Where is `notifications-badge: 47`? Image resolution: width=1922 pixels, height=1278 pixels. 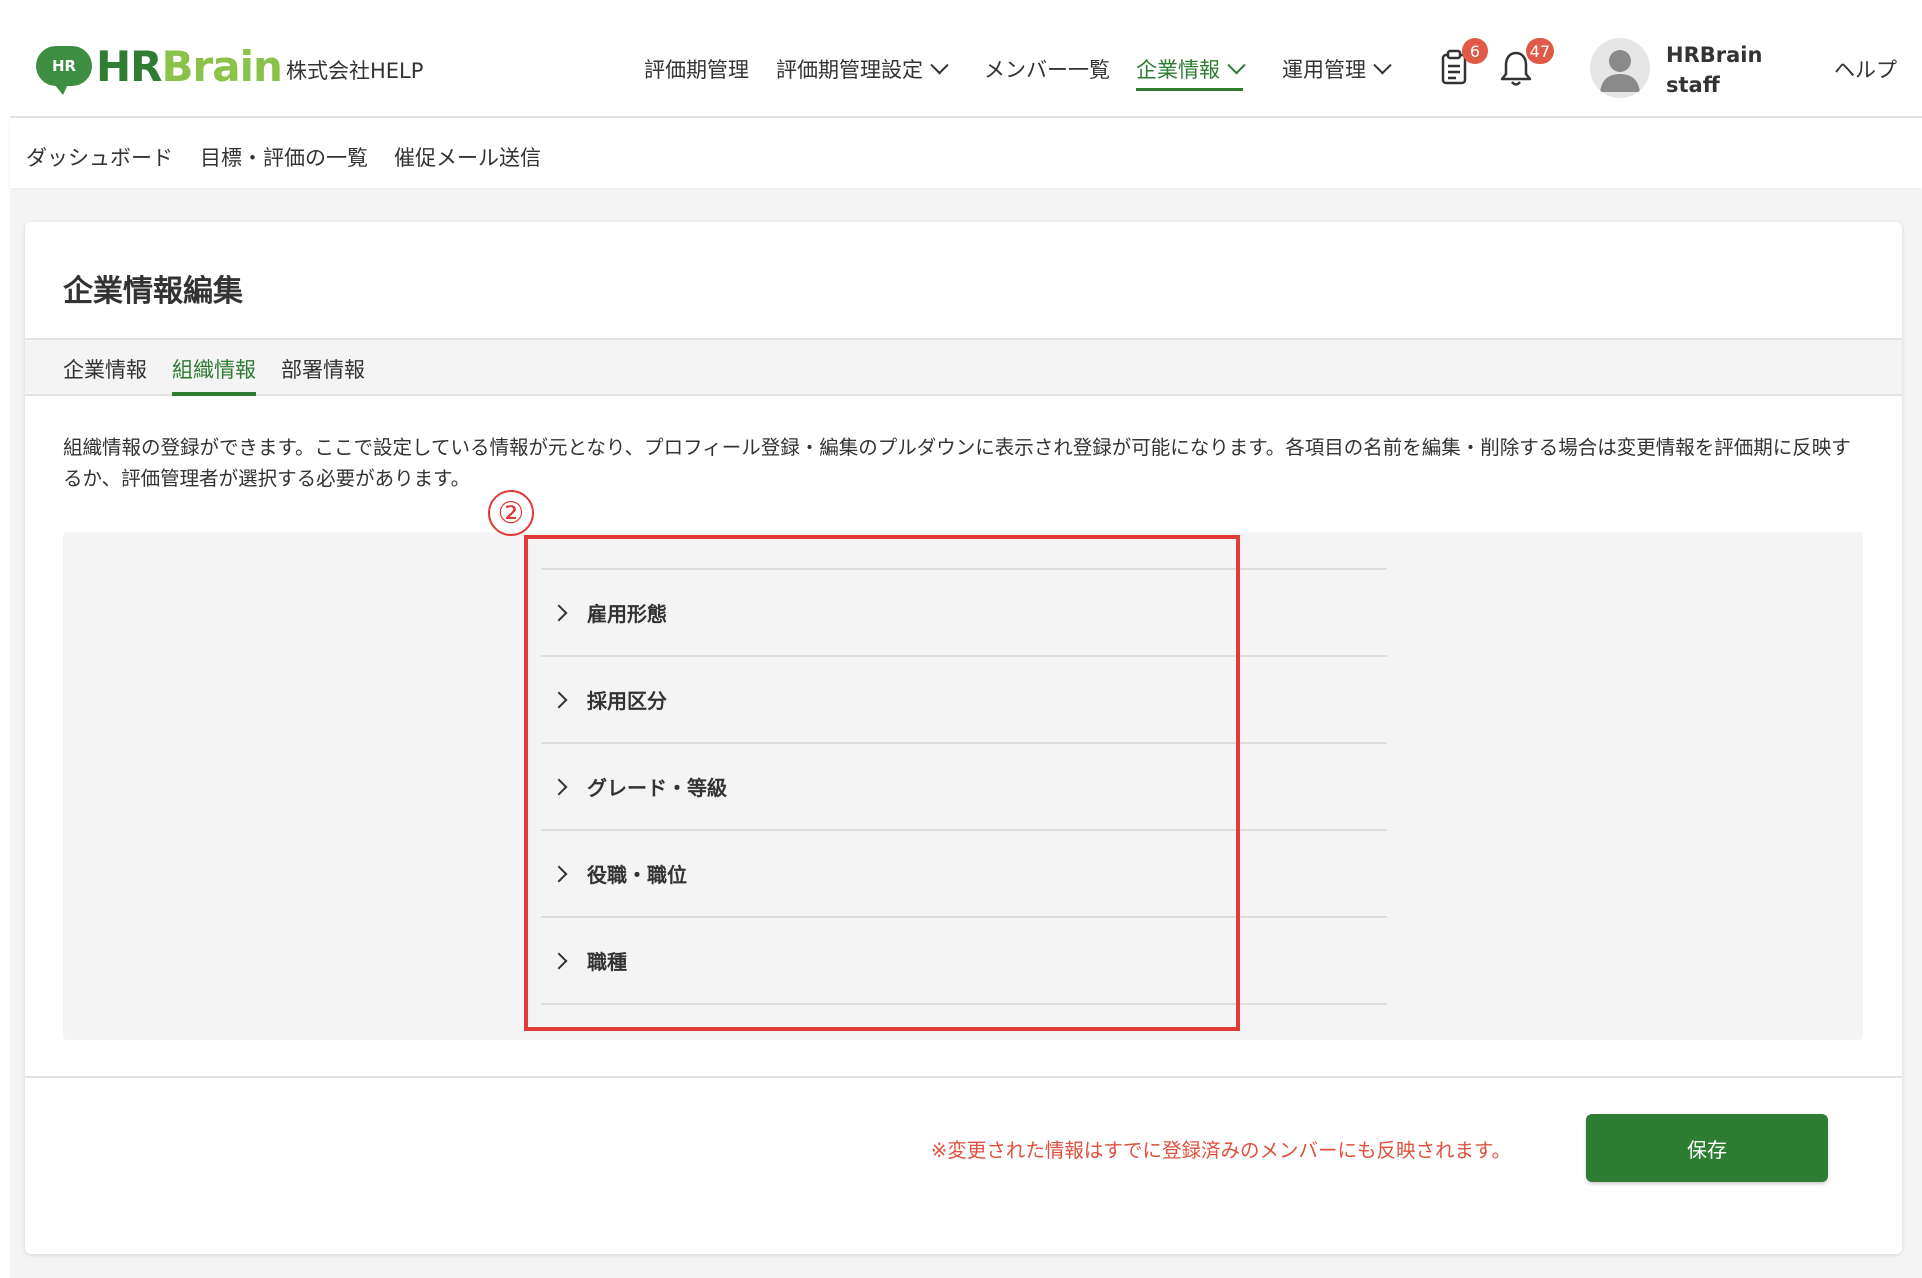 notifications-badge: 47 is located at coordinates (1539, 51).